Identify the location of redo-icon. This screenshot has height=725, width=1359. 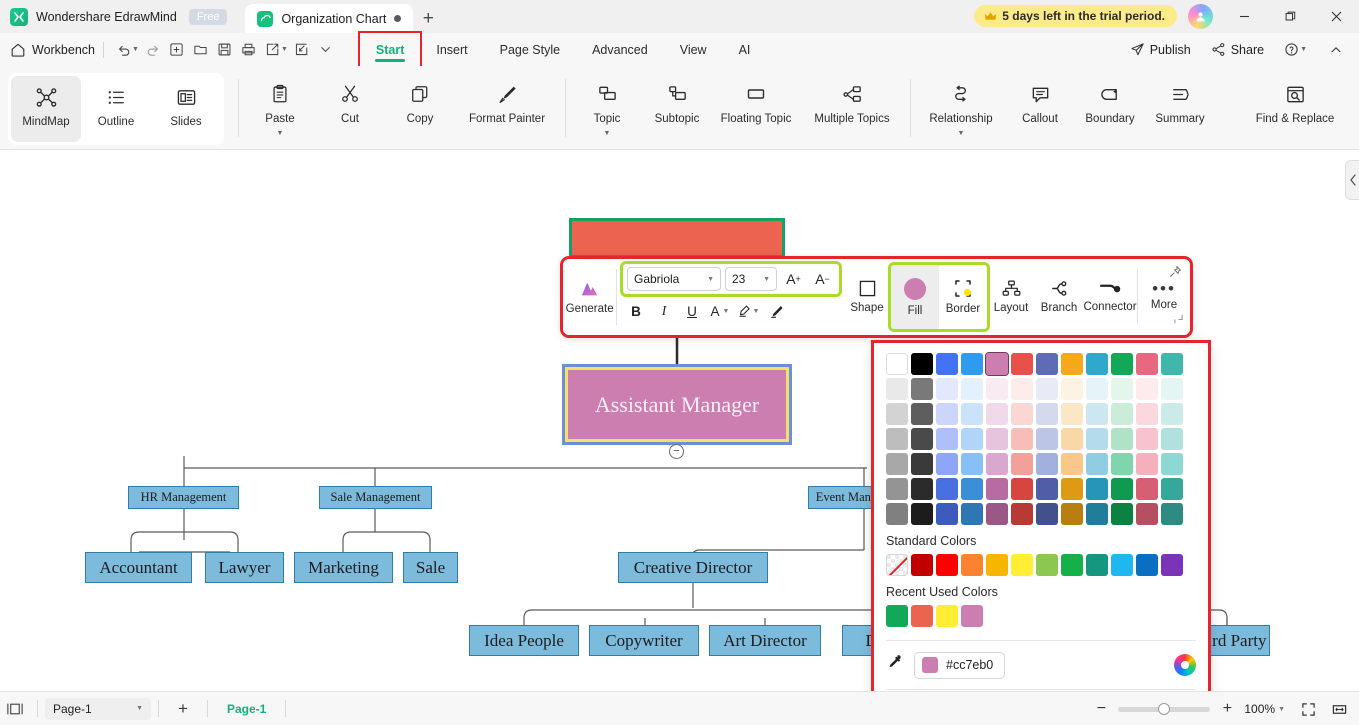
(153, 50).